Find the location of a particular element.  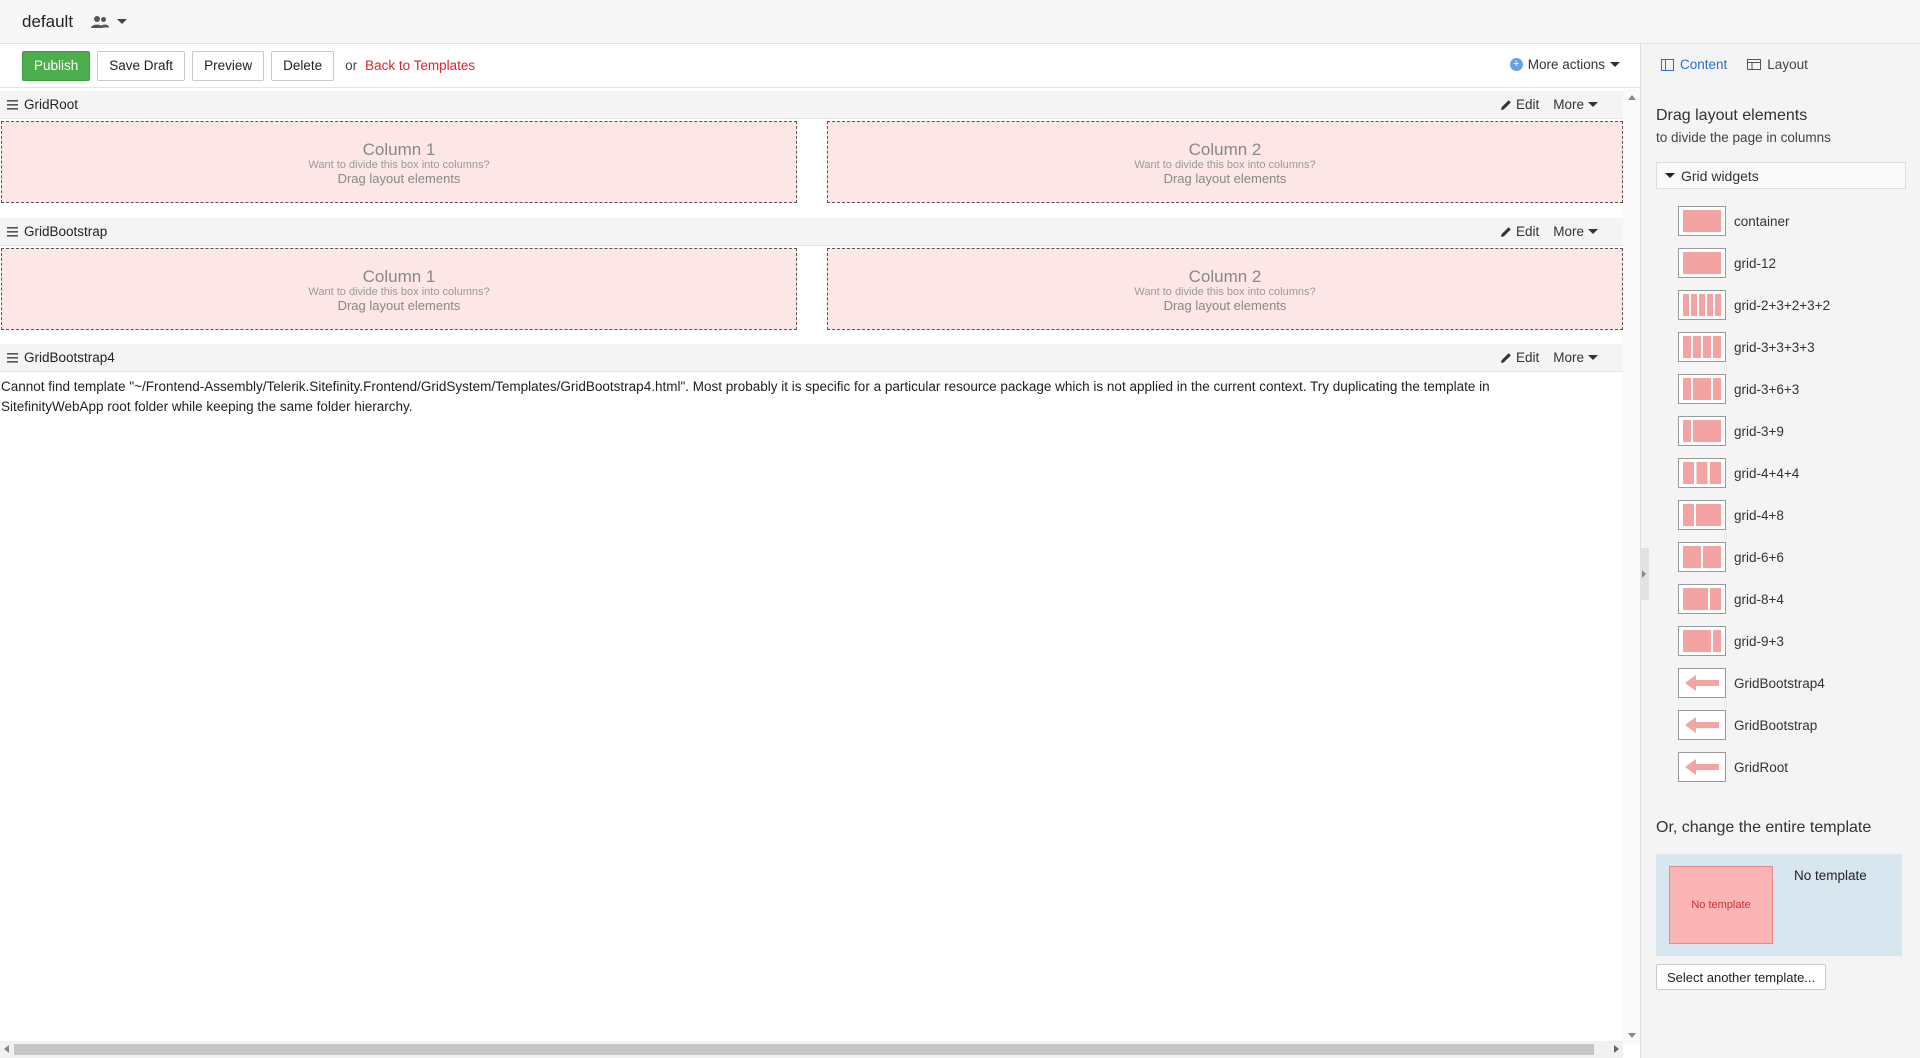

widget-item-gridroot: GridRoot is located at coordinates (1793, 767).